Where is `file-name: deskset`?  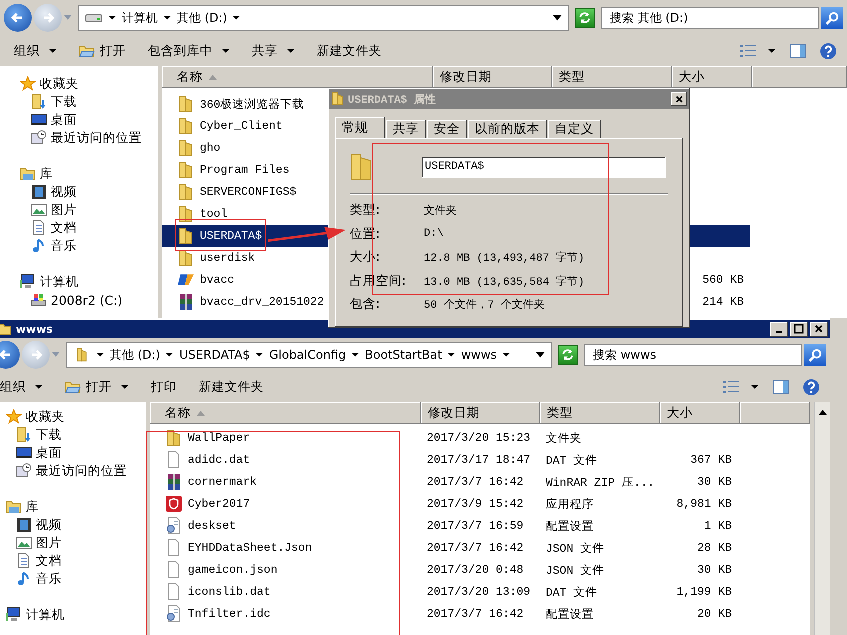 file-name: deskset is located at coordinates (212, 526).